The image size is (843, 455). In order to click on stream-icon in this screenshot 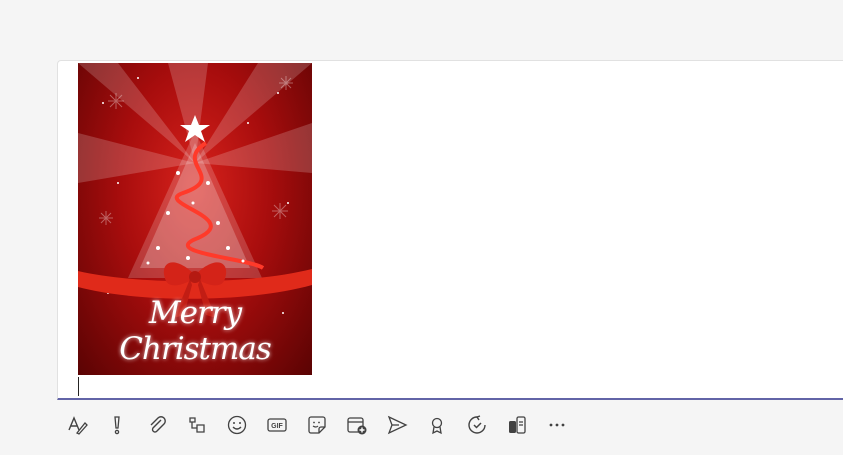, I will do `click(397, 425)`.